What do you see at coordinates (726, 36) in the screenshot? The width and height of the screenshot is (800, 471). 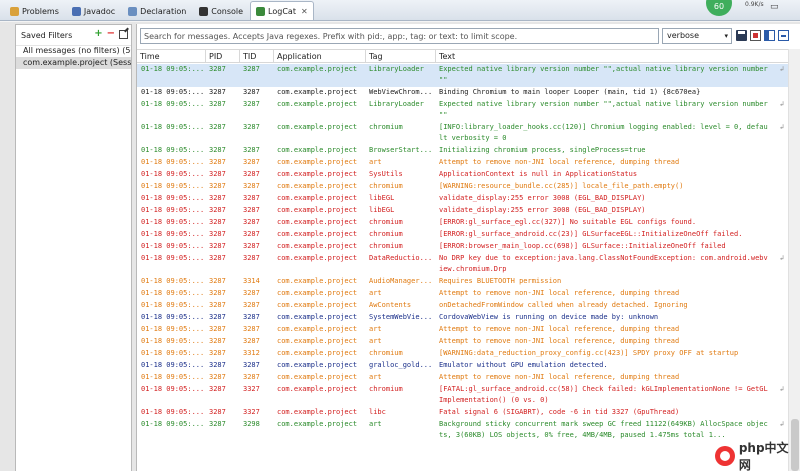 I see `chevron-down-icon: ▾` at bounding box center [726, 36].